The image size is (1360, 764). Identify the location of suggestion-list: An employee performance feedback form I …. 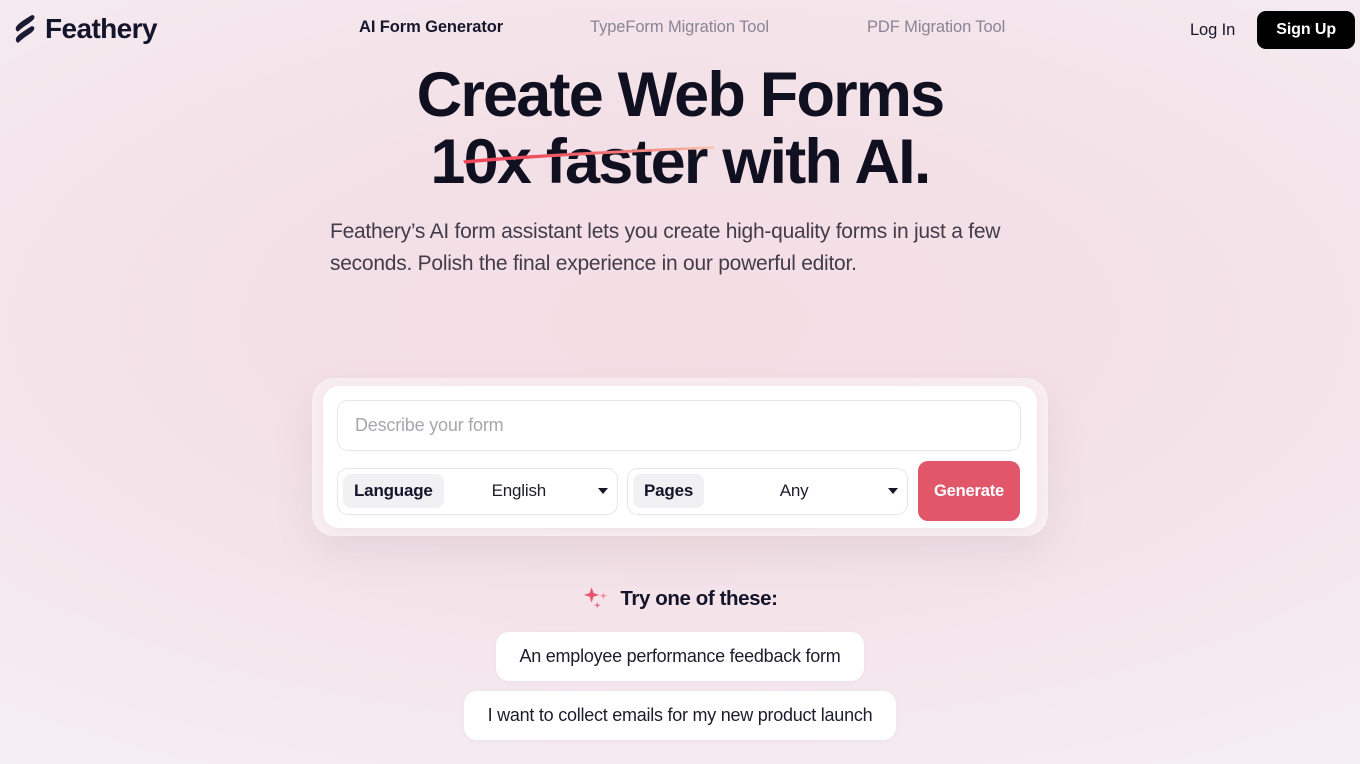
(680, 686).